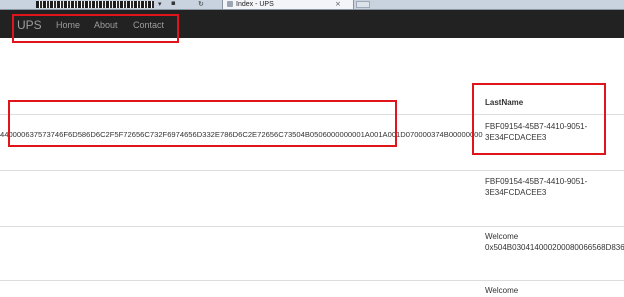  What do you see at coordinates (502, 290) in the screenshot?
I see `row4-lastname-line1: Welcome` at bounding box center [502, 290].